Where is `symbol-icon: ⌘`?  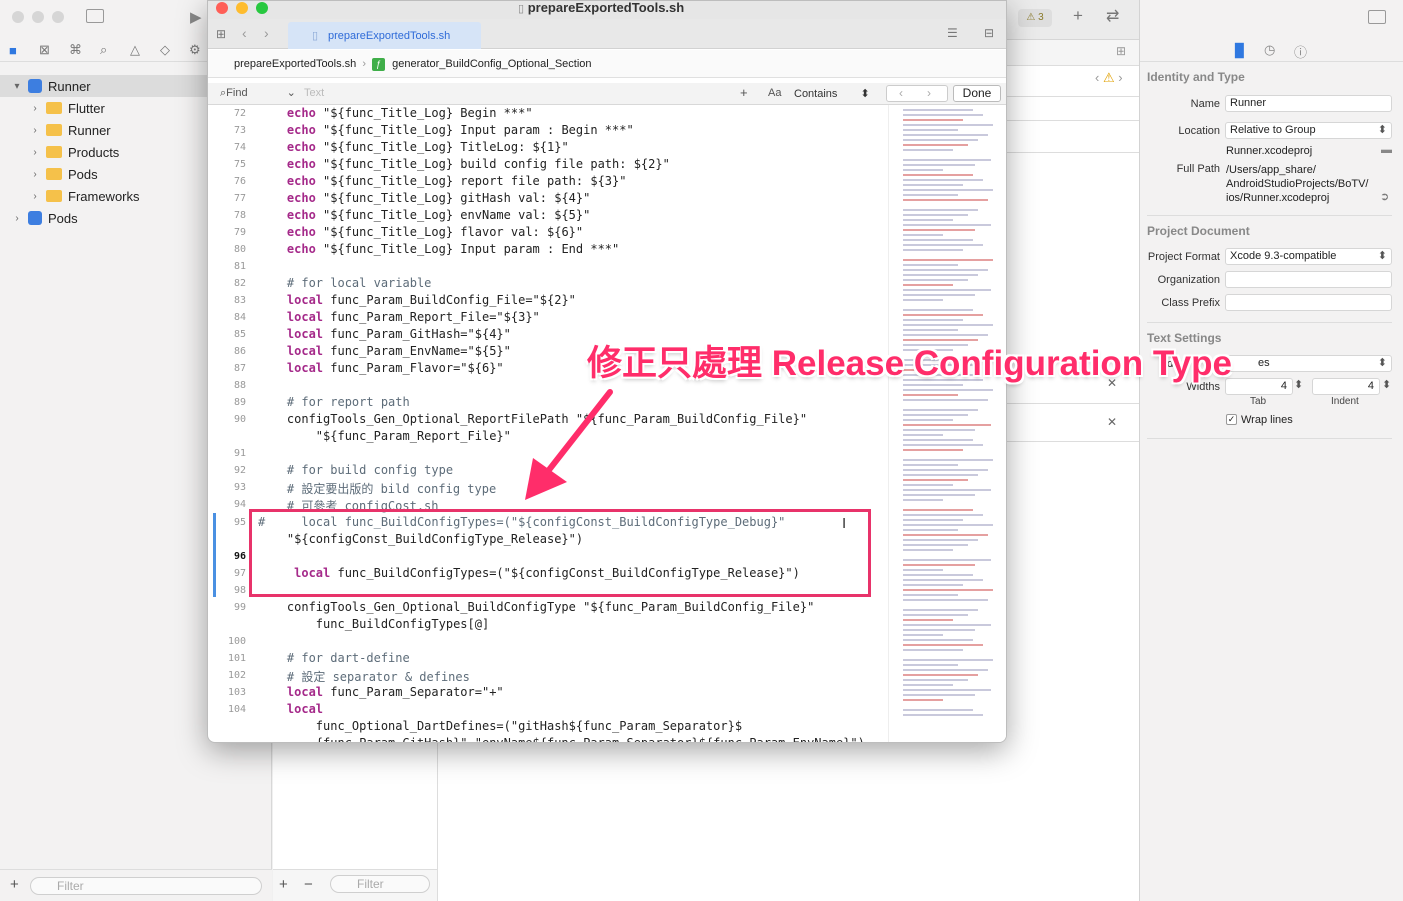
symbol-icon: ⌘ is located at coordinates (75, 50).